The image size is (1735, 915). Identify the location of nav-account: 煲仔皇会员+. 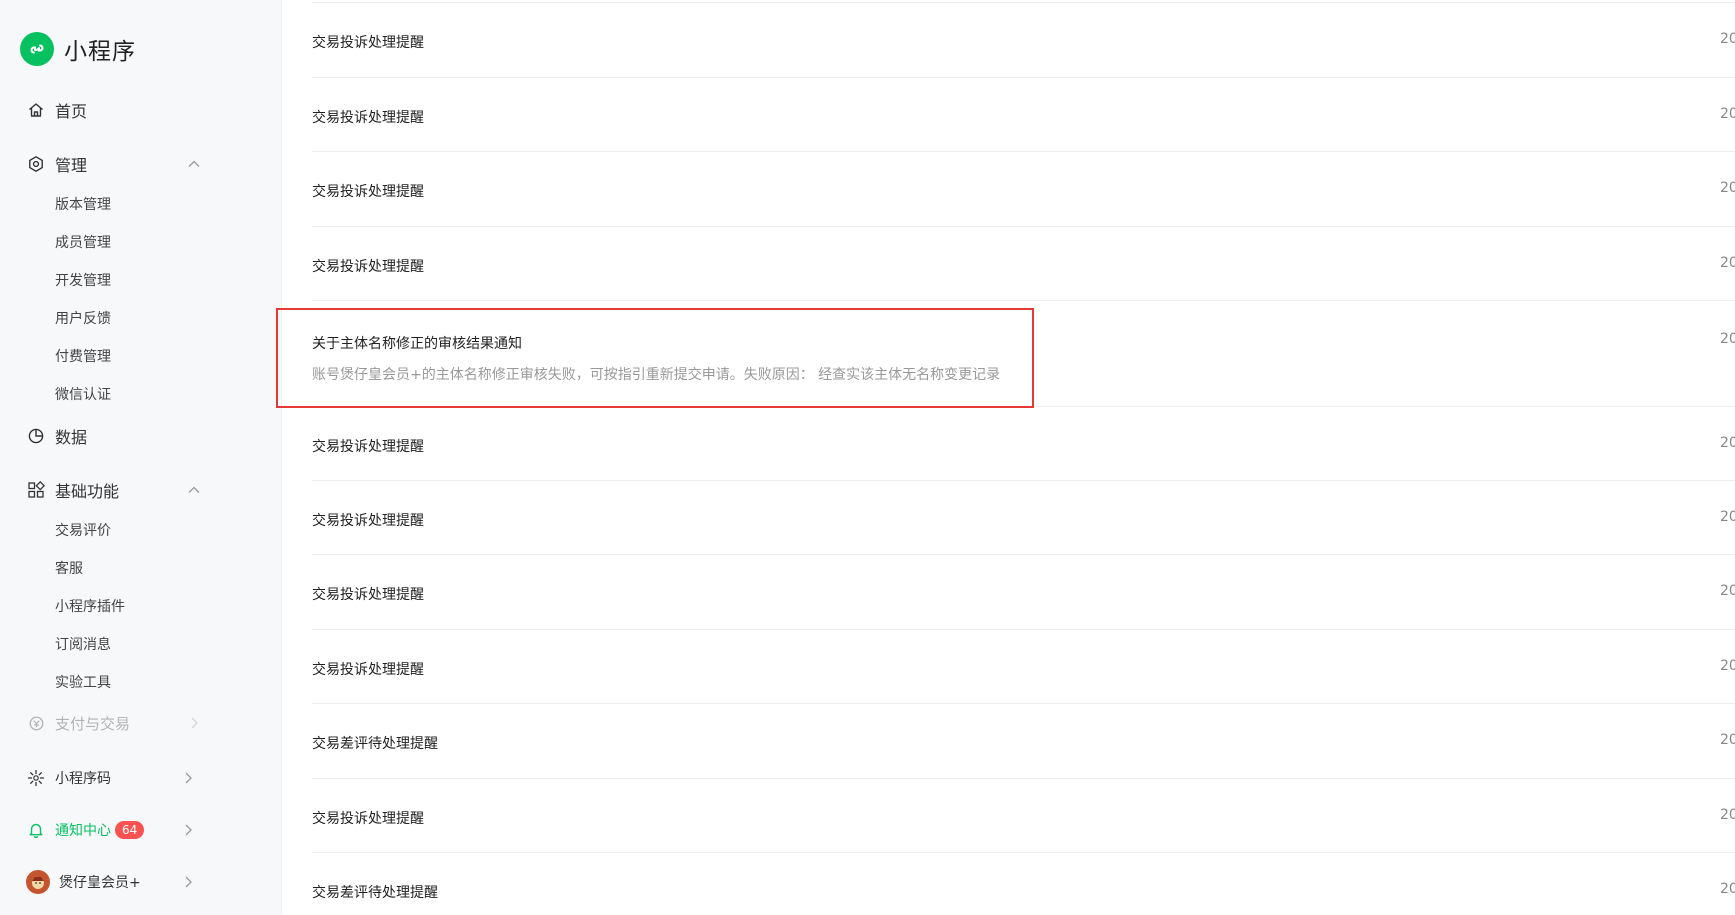
(111, 882).